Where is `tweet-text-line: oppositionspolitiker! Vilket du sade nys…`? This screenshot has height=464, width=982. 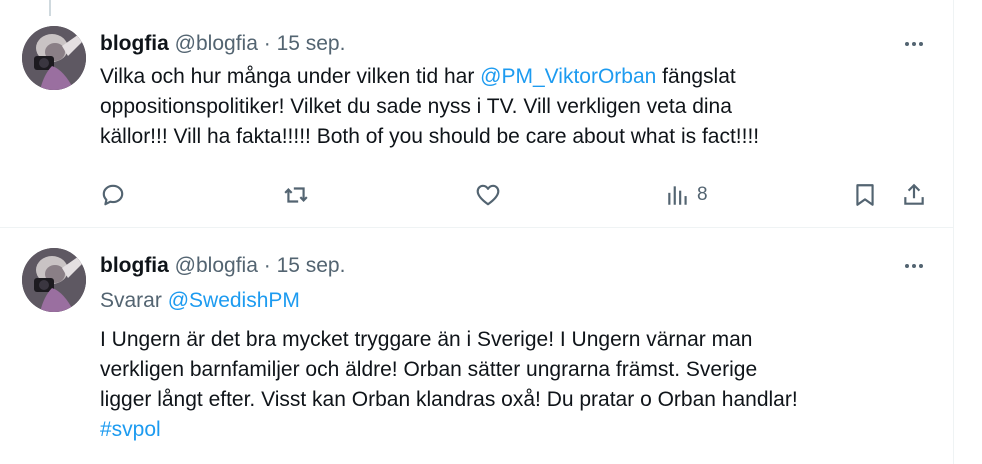 tweet-text-line: oppositionspolitiker! Vilket du sade nys… is located at coordinates (416, 106).